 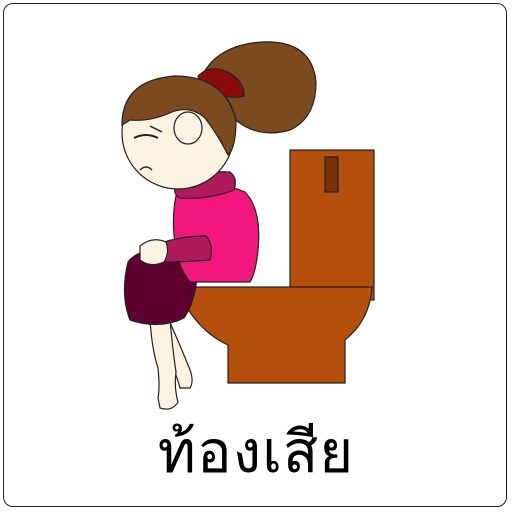 I want to click on caption-text: ท้องเสีย, so click(x=256, y=452).